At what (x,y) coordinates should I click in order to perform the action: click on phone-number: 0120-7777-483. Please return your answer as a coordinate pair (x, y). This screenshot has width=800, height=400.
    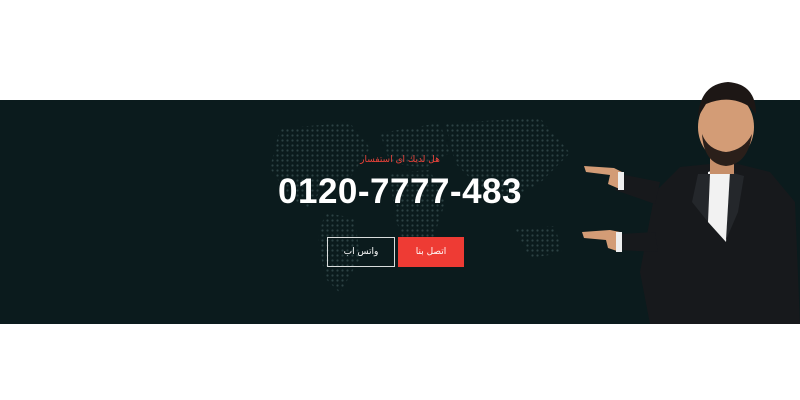
    Looking at the image, I should click on (400, 192).